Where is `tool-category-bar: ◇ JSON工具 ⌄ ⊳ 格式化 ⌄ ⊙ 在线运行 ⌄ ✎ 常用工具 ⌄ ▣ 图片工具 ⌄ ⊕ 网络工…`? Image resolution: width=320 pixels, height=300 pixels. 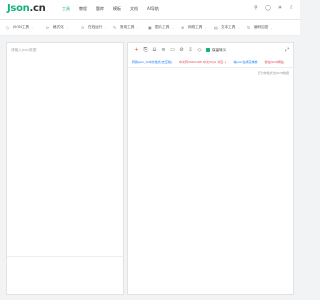
tool-category-bar: ◇ JSON工具 ⌄ ⊳ 格式化 ⌄ ⊙ 在线运行 ⌄ ✎ 常用工具 ⌄ ▣ 图片工具 ⌄ ⊕ 网络工… is located at coordinates (150, 28).